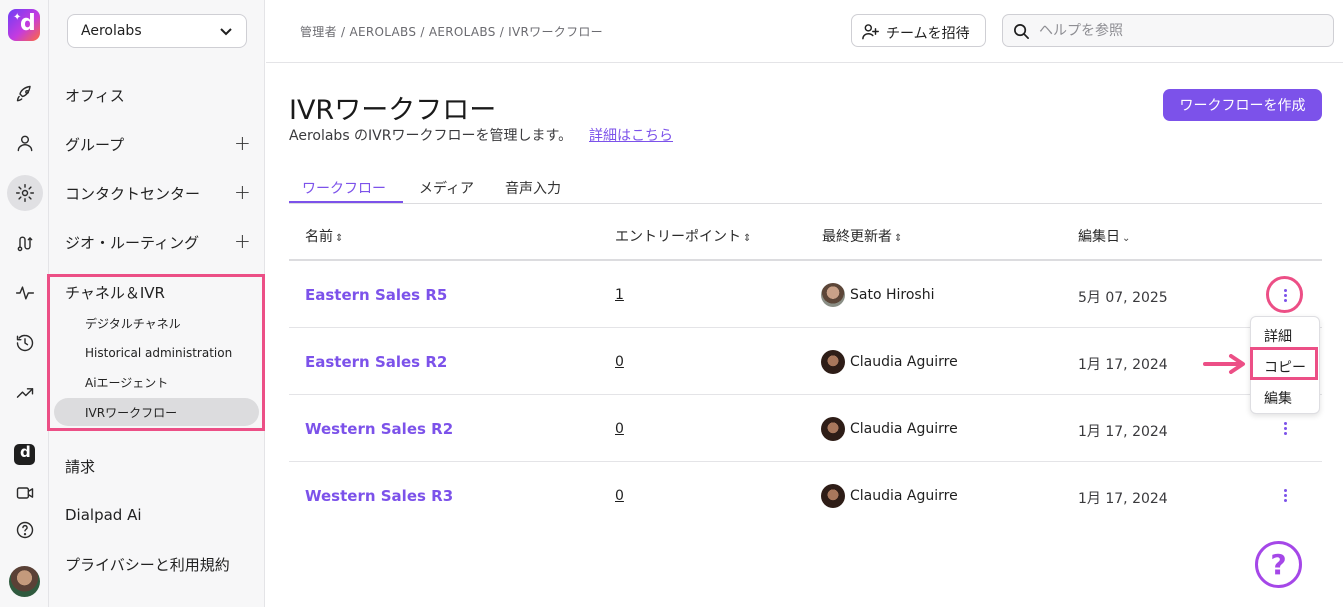 The height and width of the screenshot is (607, 1343). What do you see at coordinates (25, 243) in the screenshot?
I see `route-icon` at bounding box center [25, 243].